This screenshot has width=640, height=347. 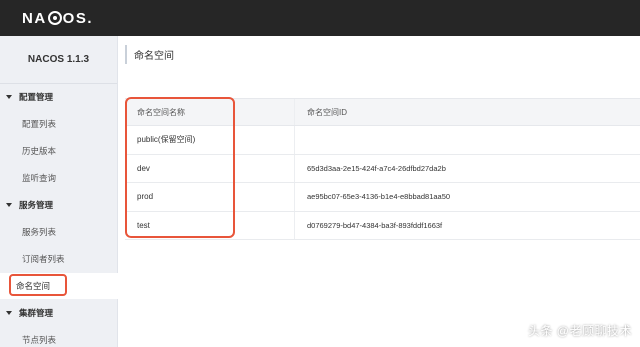 I want to click on sidebar-group-label: 配置管理, so click(x=36, y=97).